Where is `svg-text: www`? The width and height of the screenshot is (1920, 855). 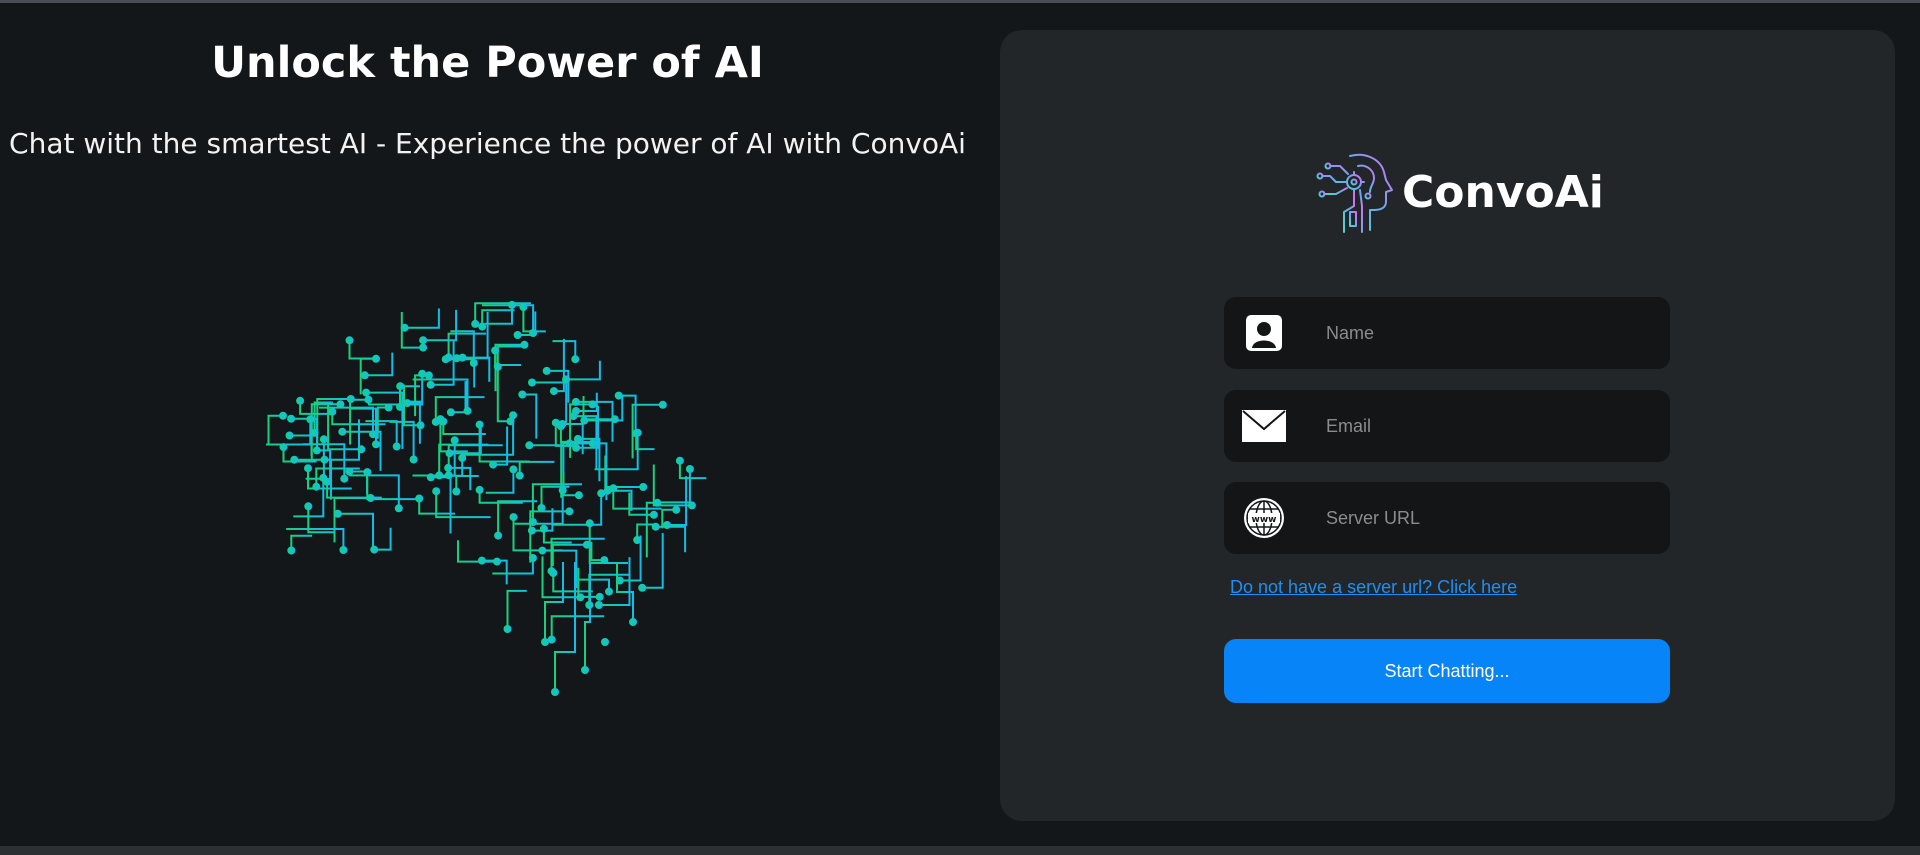
svg-text: www is located at coordinates (1264, 520).